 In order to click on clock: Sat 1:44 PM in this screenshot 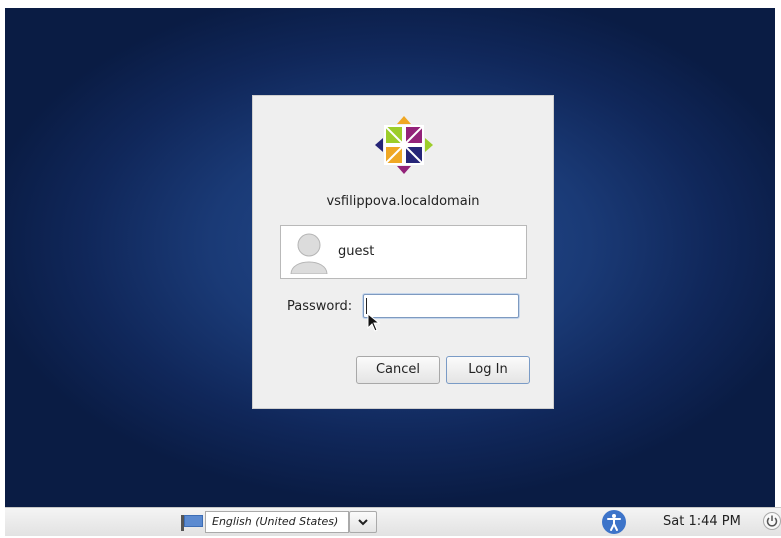, I will do `click(702, 521)`.